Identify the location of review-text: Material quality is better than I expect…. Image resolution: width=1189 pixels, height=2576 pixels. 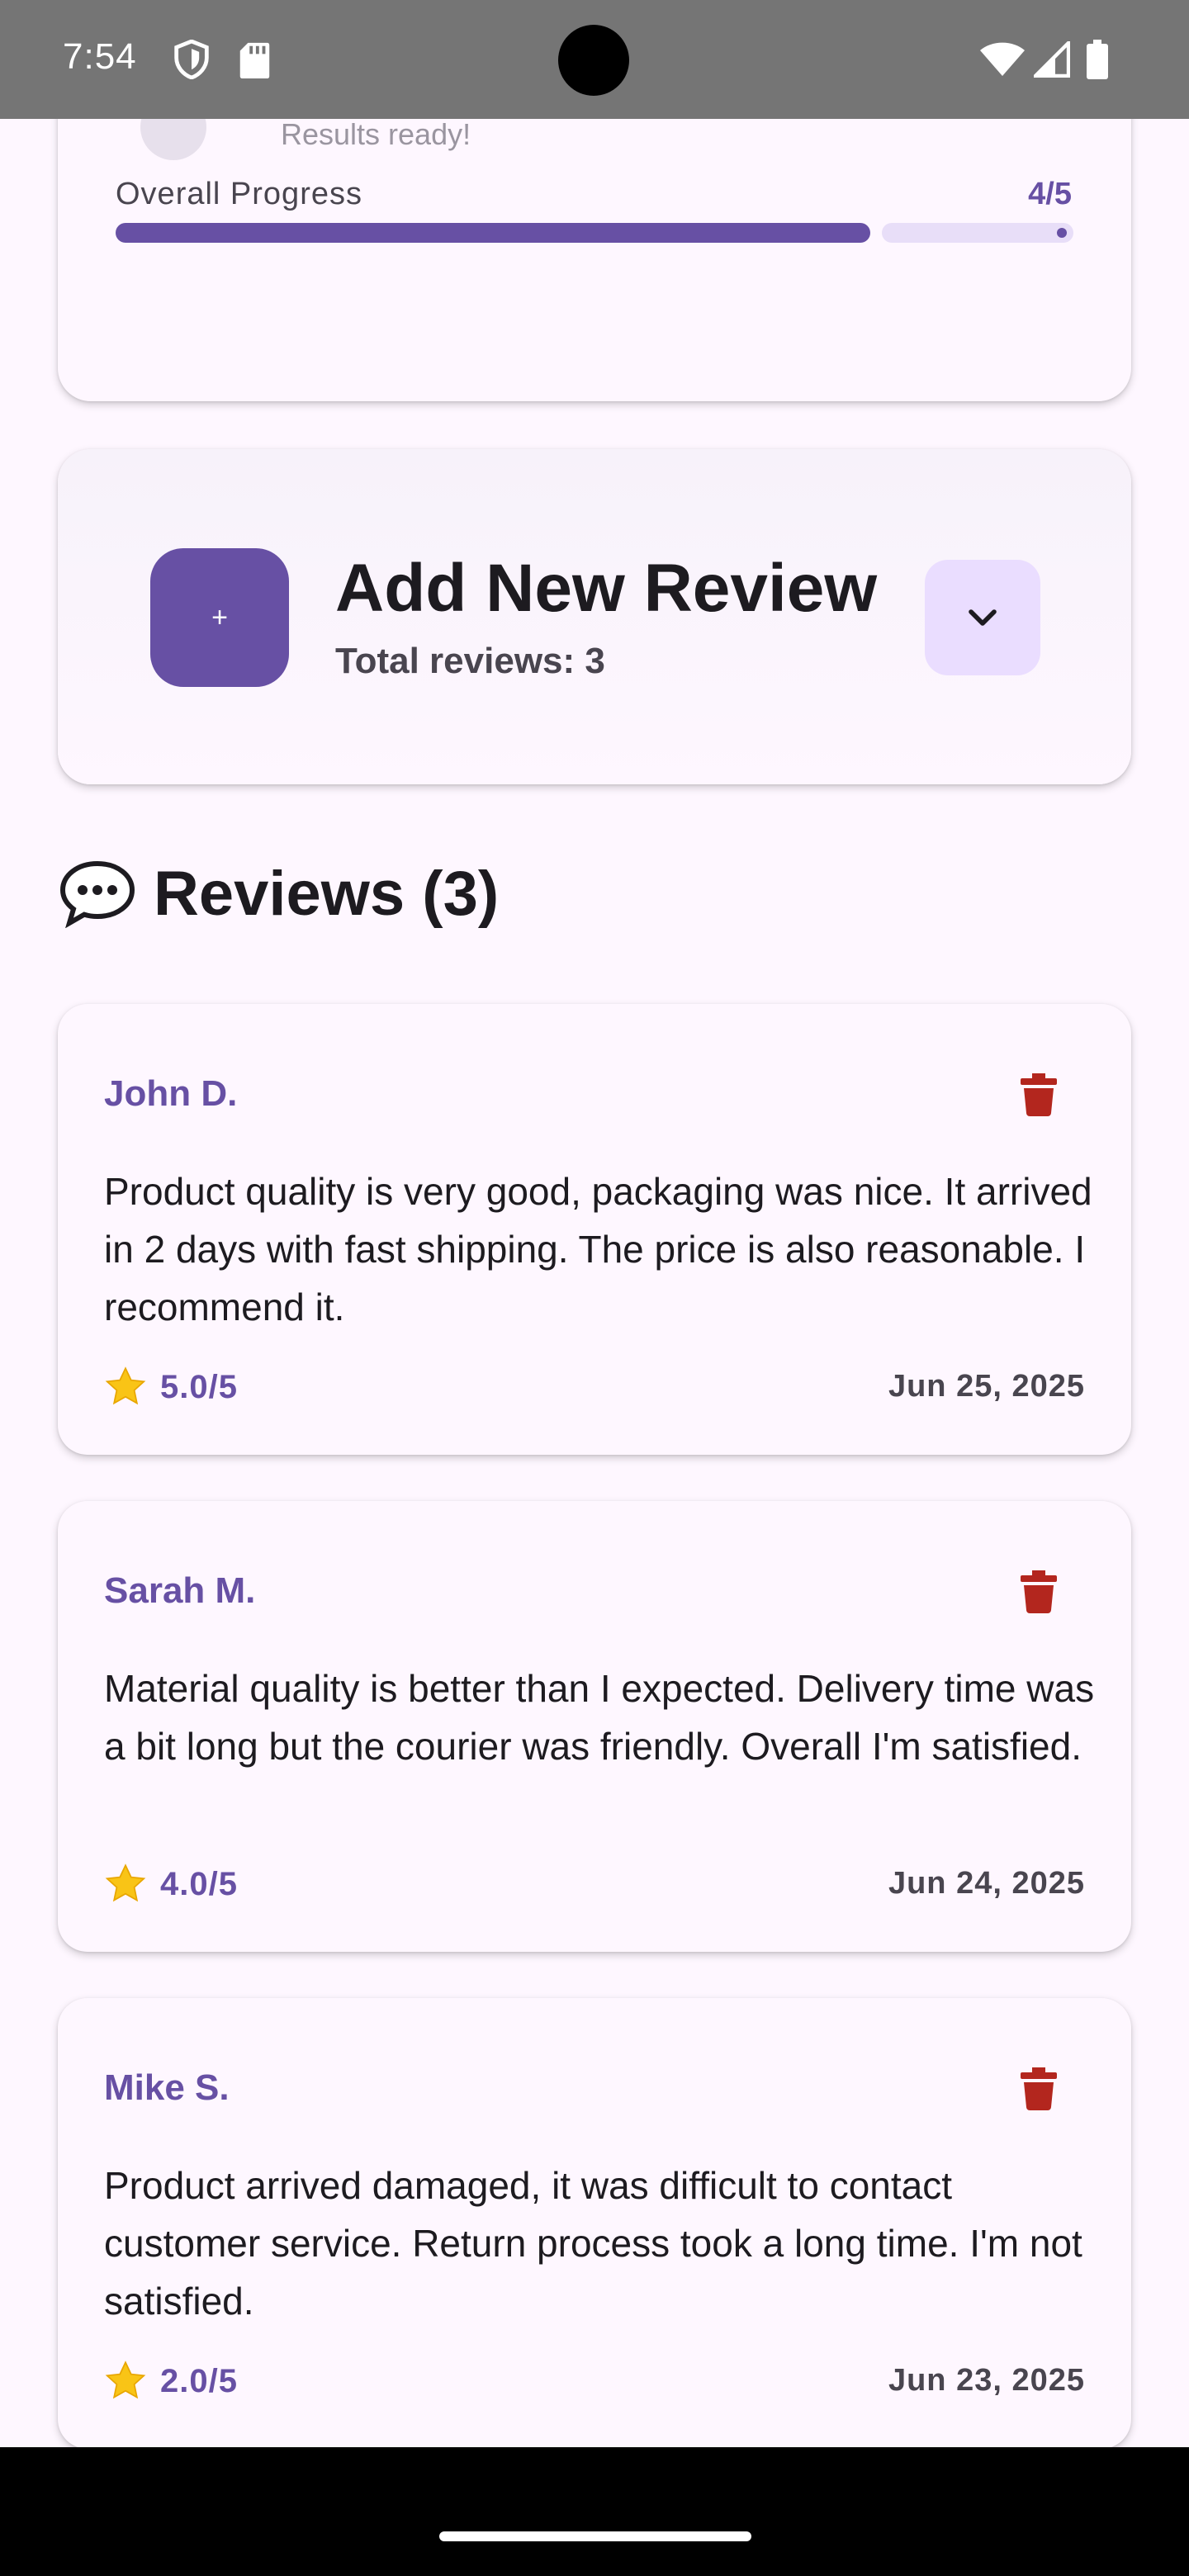
(599, 1717).